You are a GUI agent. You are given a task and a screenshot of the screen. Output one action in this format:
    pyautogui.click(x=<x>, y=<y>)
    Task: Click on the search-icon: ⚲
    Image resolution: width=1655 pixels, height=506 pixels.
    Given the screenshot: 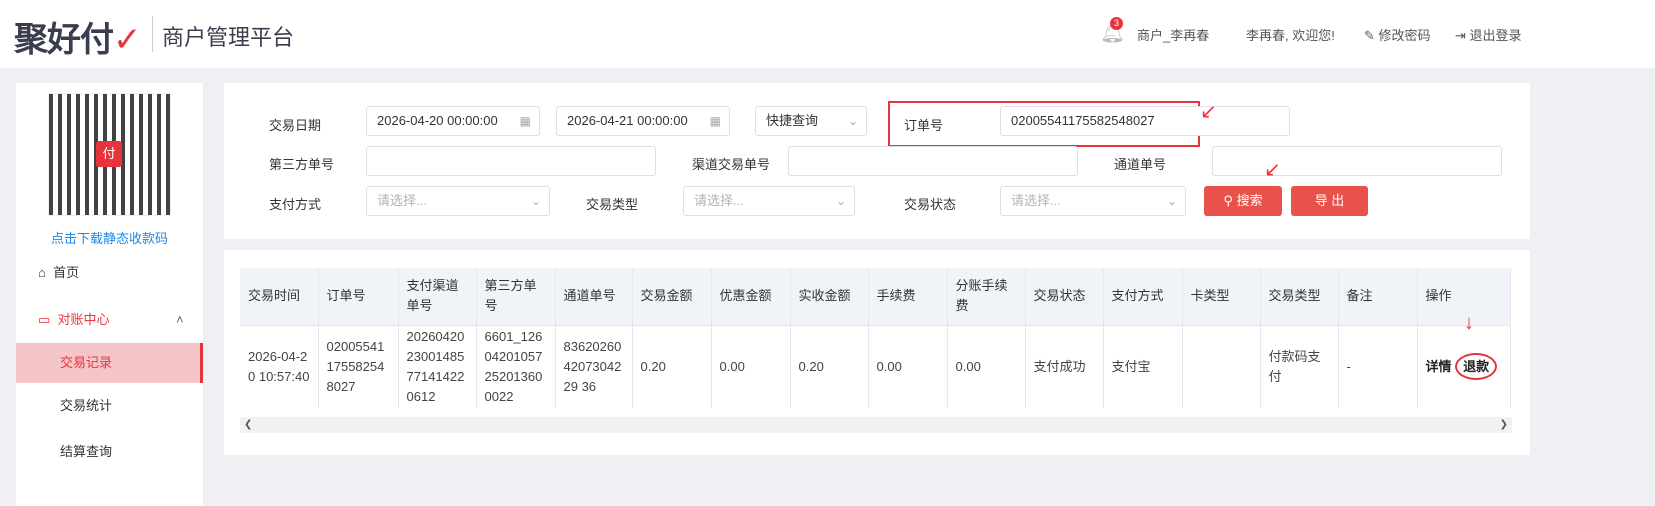 What is the action you would take?
    pyautogui.click(x=1228, y=200)
    